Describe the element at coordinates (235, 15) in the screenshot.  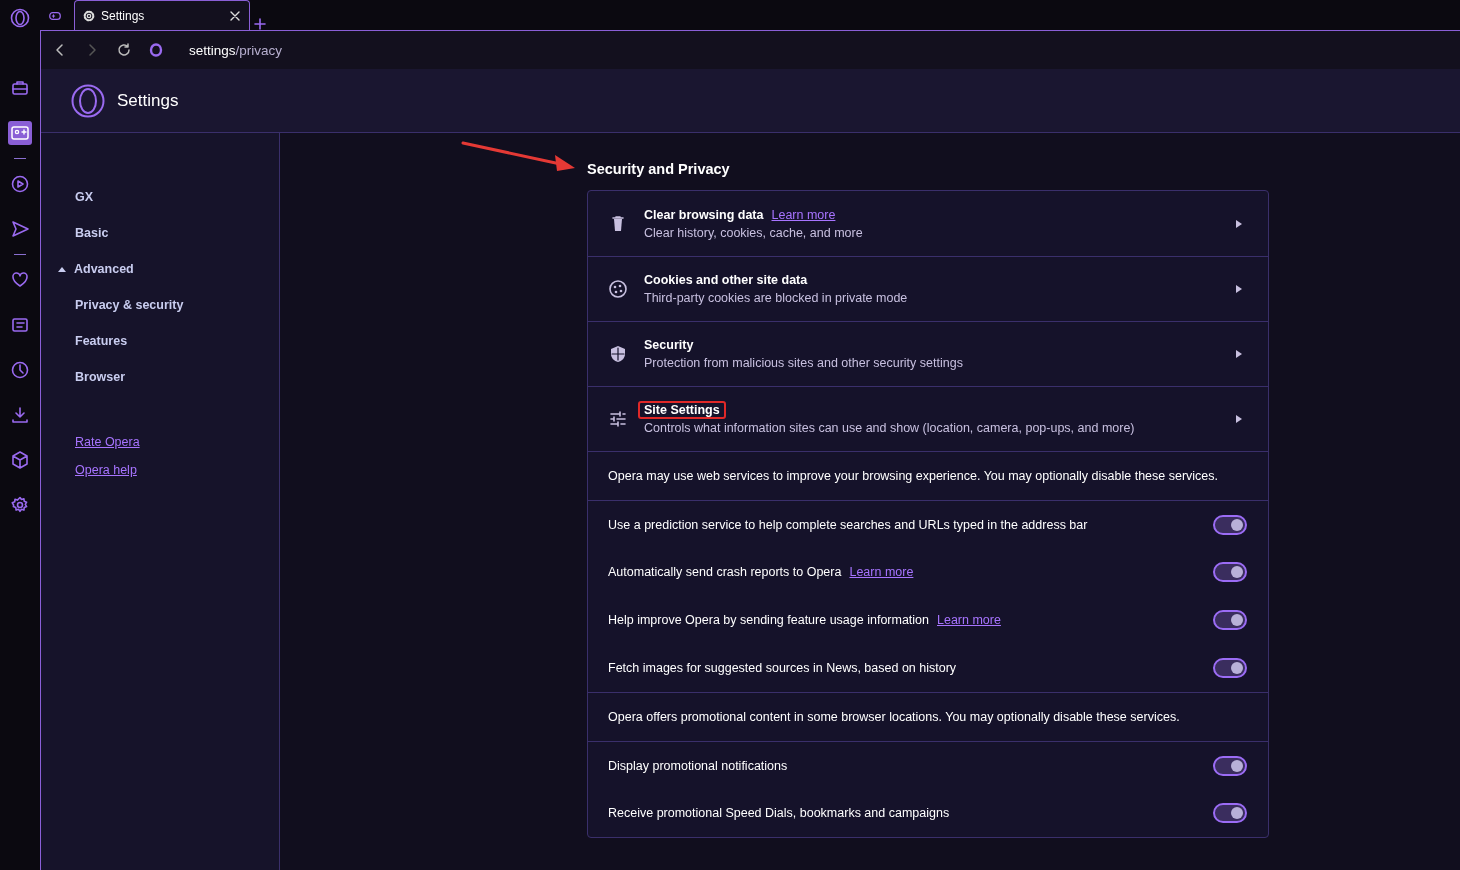
I see `close-icon` at that location.